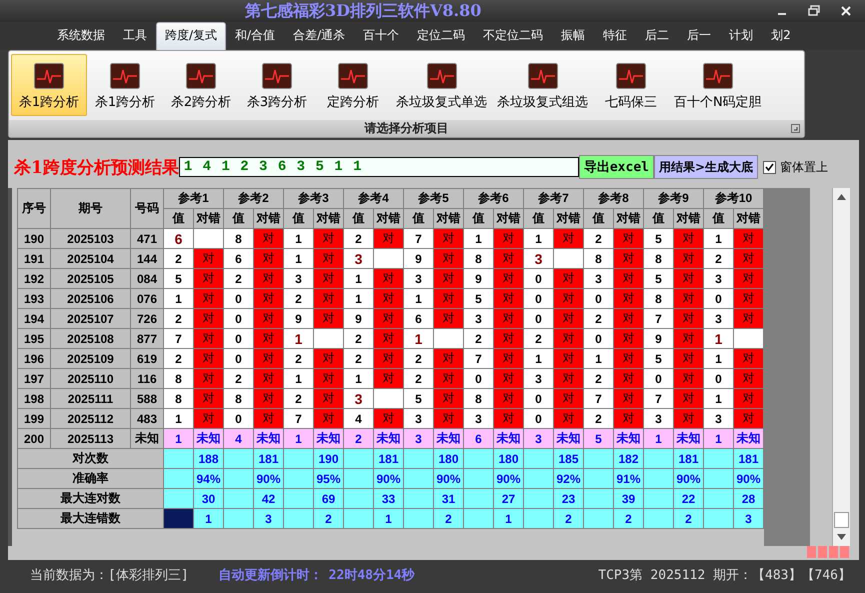 This screenshot has height=593, width=865. What do you see at coordinates (569, 478) in the screenshot?
I see `table-cell: 92%` at bounding box center [569, 478].